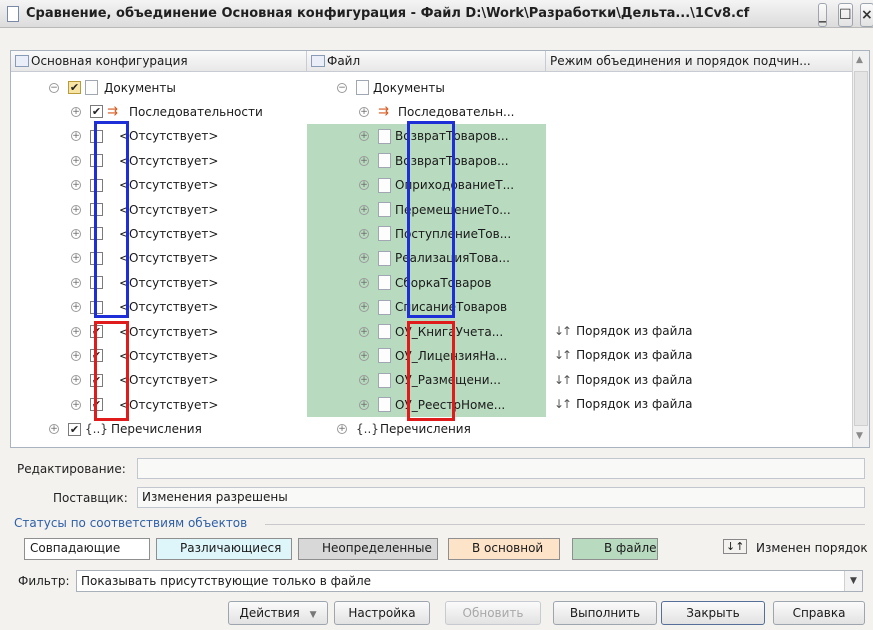 Image resolution: width=873 pixels, height=630 pixels. I want to click on tree-row: − ✔ Документы − Документы, so click(432, 87).